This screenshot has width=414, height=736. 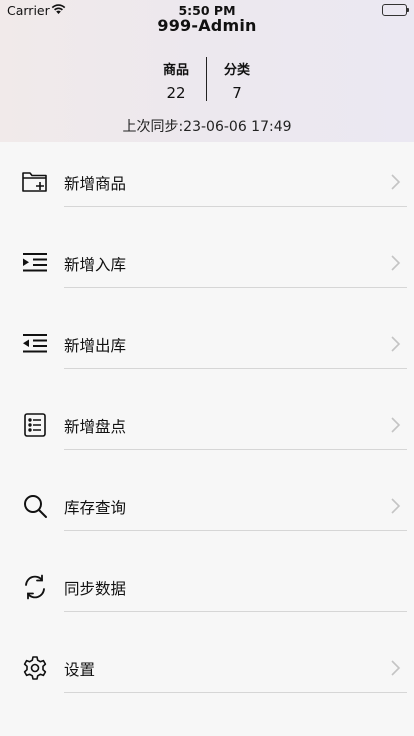 What do you see at coordinates (207, 587) in the screenshot?
I see `menu-item-sync-data: 同步数据` at bounding box center [207, 587].